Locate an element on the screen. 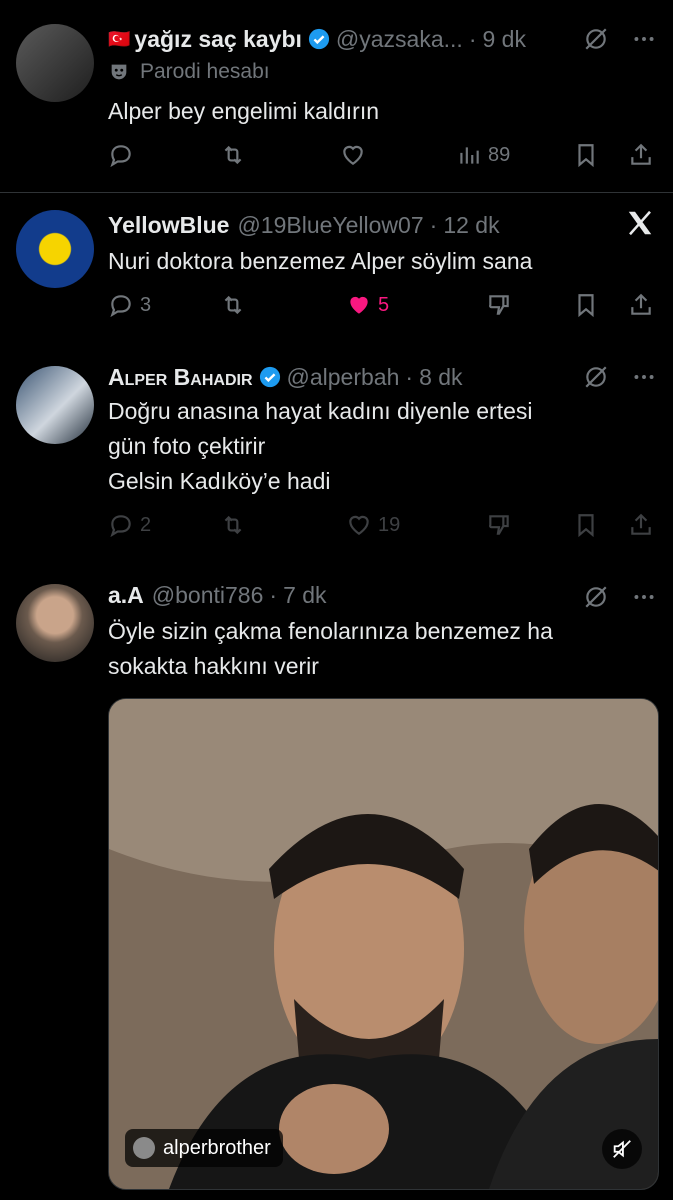 The width and height of the screenshot is (673, 1200). reply-button: 2 is located at coordinates (129, 525).